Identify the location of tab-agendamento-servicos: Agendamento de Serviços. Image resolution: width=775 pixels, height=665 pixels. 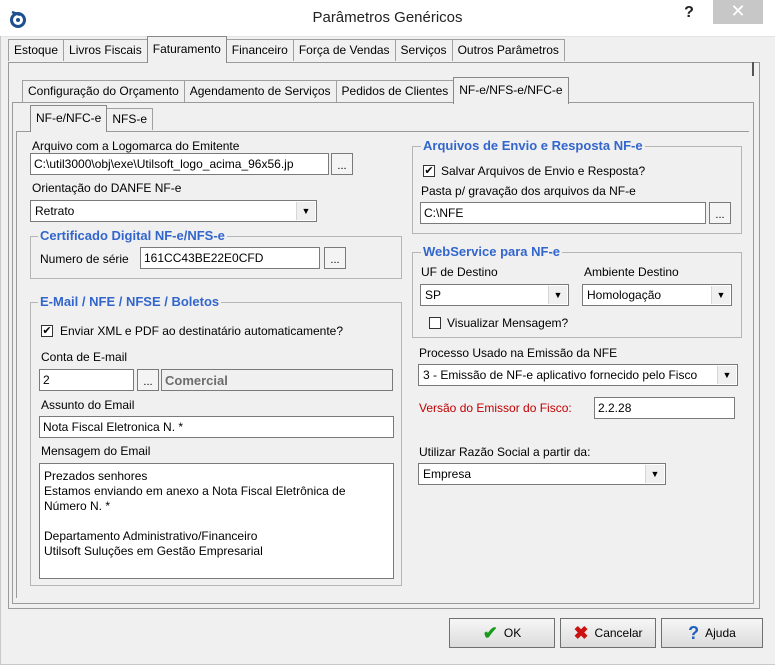
(260, 91).